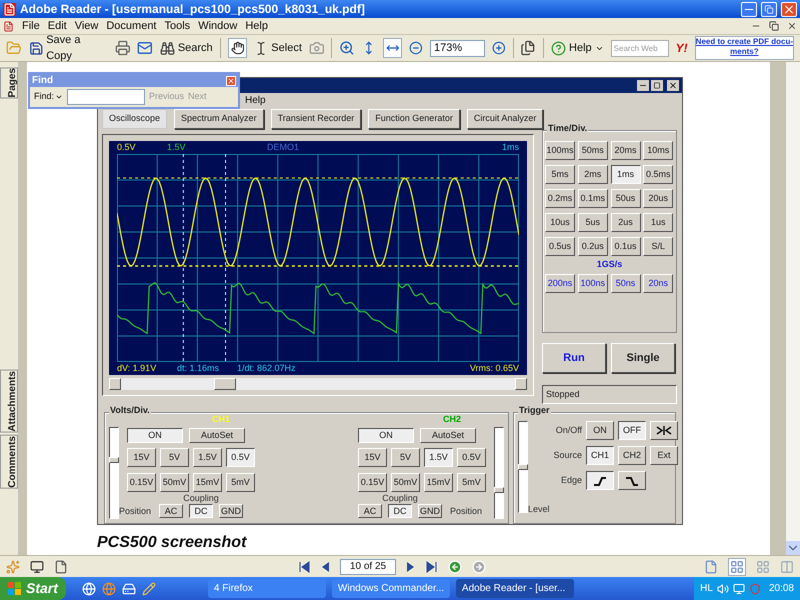 Image resolution: width=800 pixels, height=600 pixels. I want to click on zoom-in-circle-icon, so click(499, 48).